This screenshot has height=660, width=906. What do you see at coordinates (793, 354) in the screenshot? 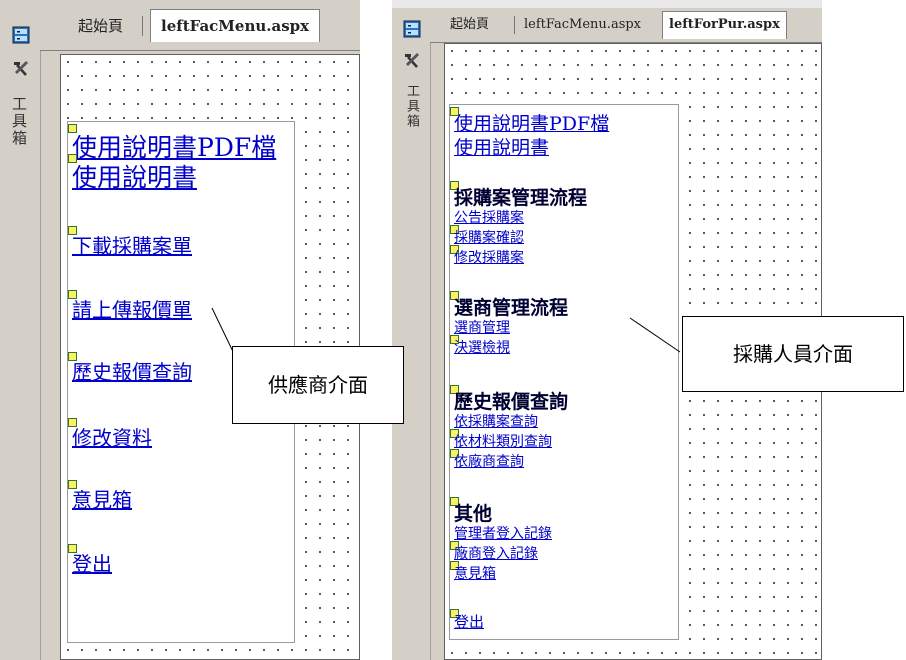
I see `purchaser-interface-callout: 採購人員介面` at bounding box center [793, 354].